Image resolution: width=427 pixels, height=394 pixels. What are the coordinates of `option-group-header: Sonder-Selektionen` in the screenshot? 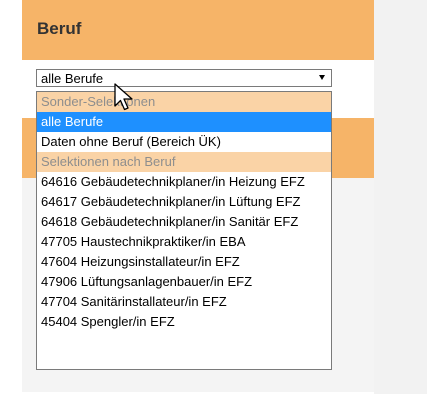 It's located at (184, 102).